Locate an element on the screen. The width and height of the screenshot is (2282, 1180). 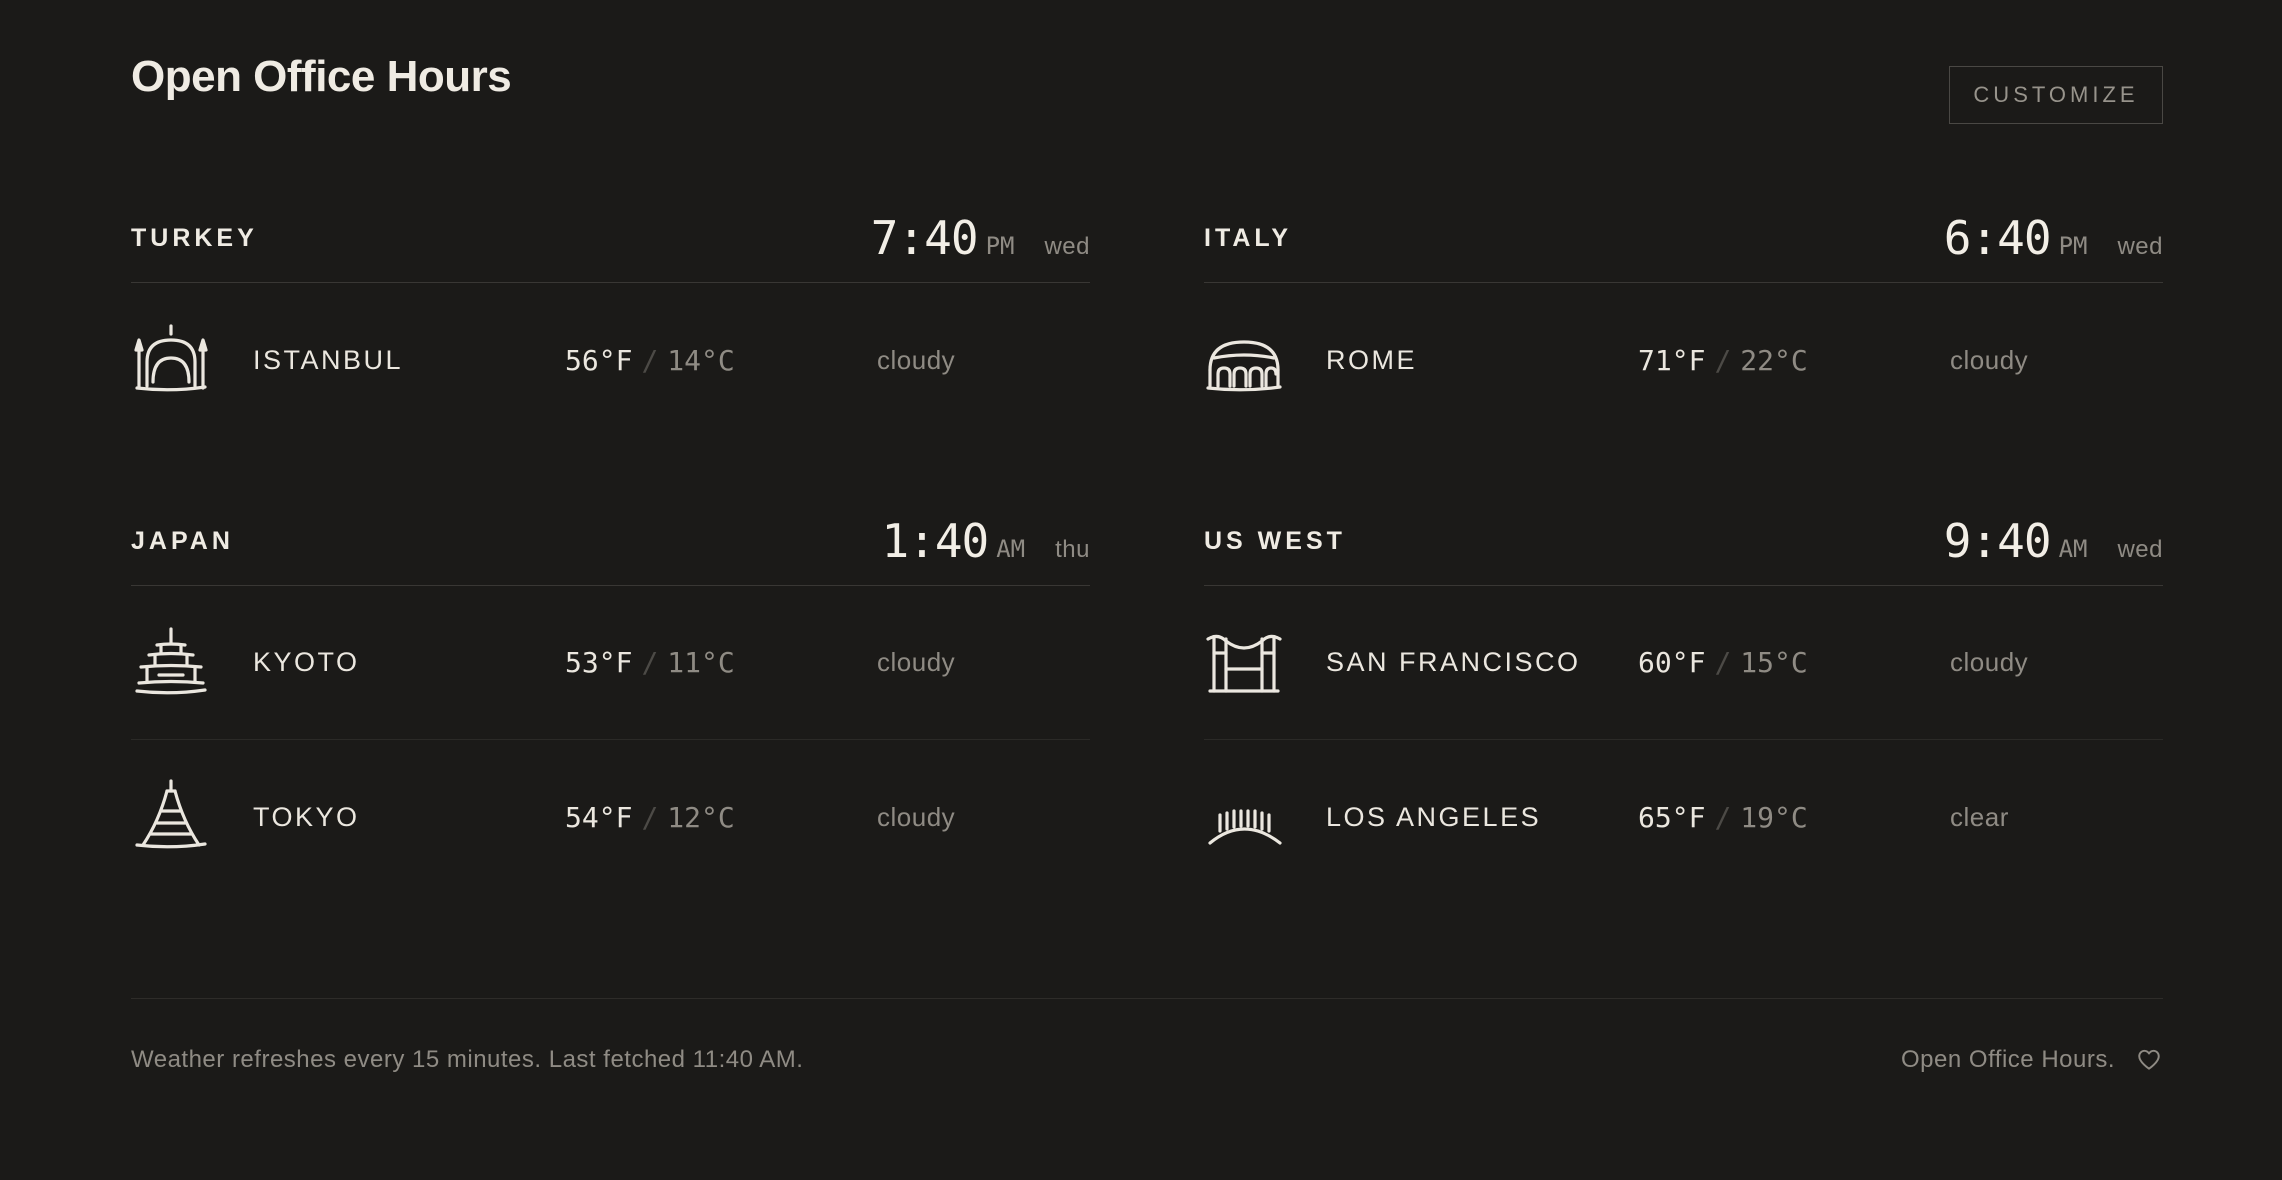
city-row-istanbul: ISTANBUL 56°F / 14°C cloudy is located at coordinates (610, 360).